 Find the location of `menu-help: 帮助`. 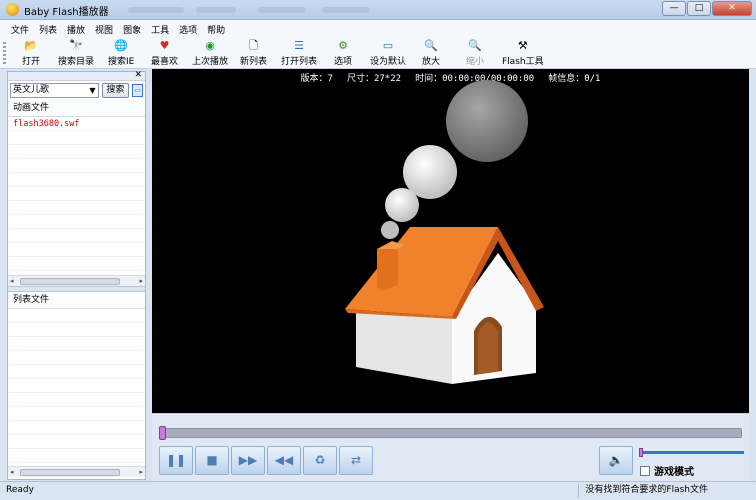

menu-help: 帮助 is located at coordinates (216, 29).